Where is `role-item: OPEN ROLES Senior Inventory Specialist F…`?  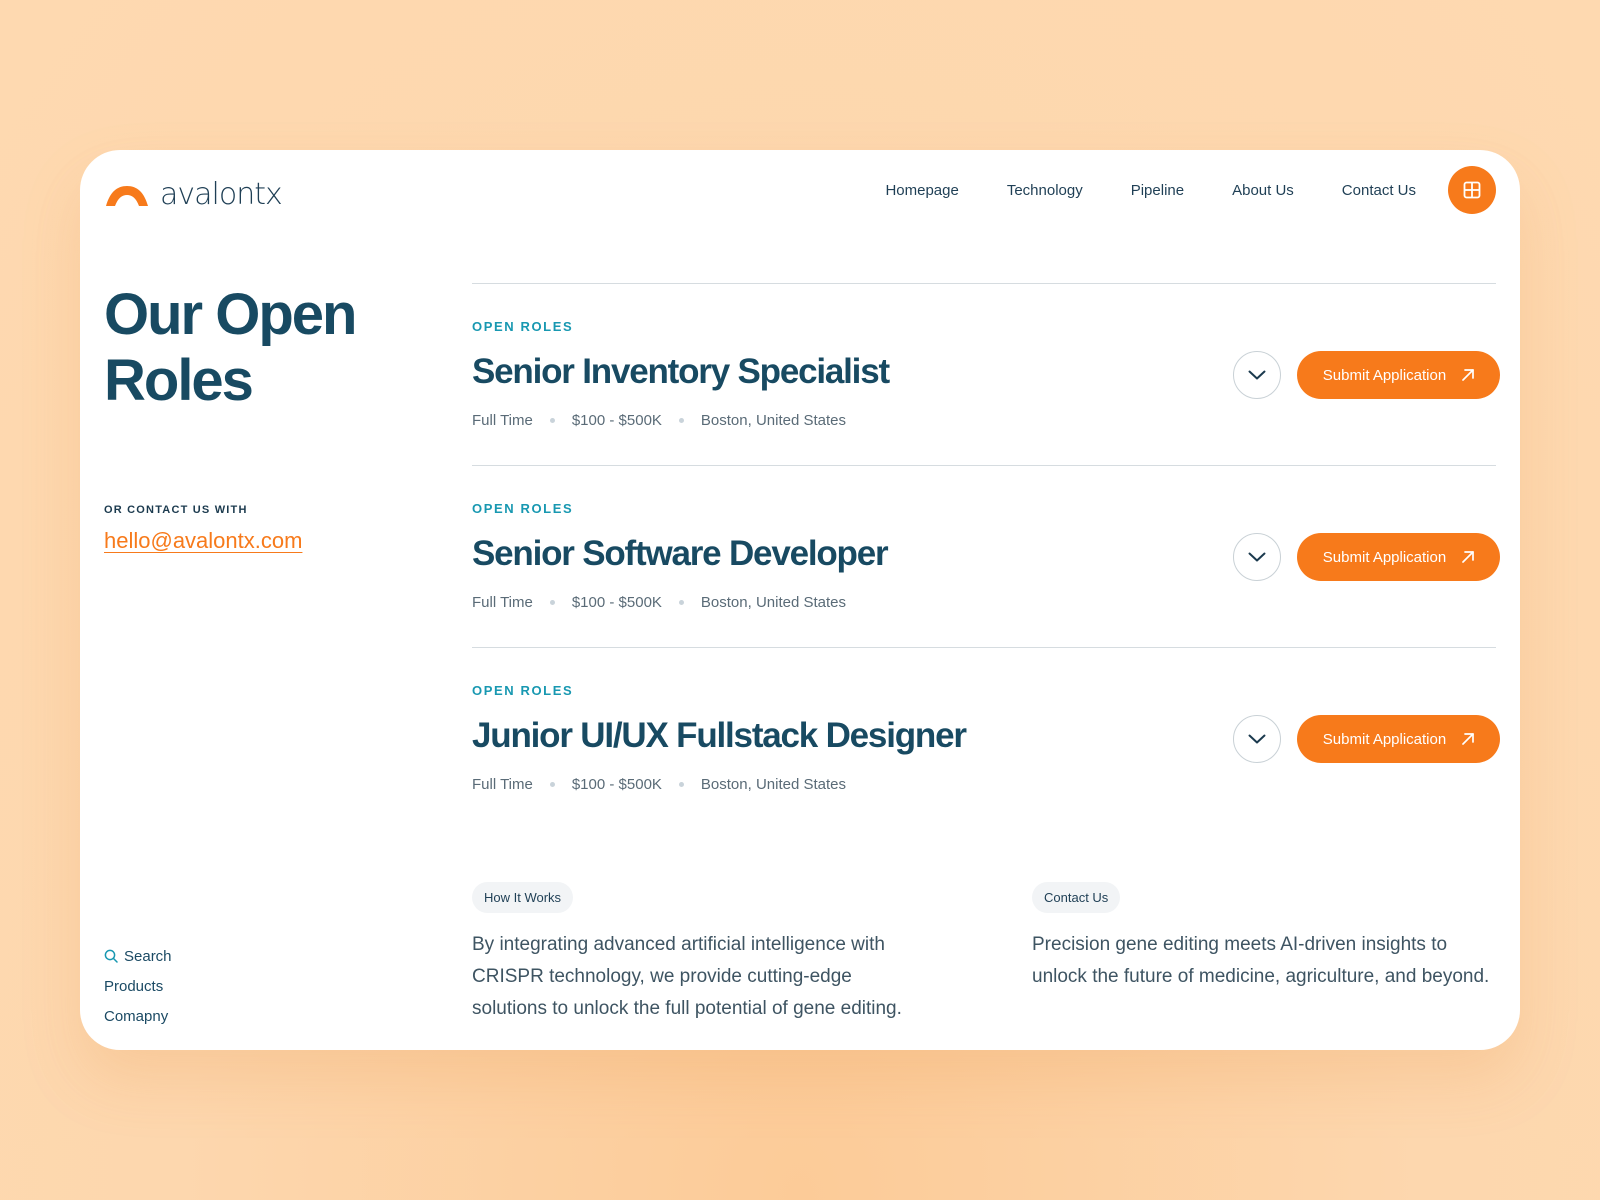
role-item: OPEN ROLES Senior Inventory Specialist F… is located at coordinates (986, 374).